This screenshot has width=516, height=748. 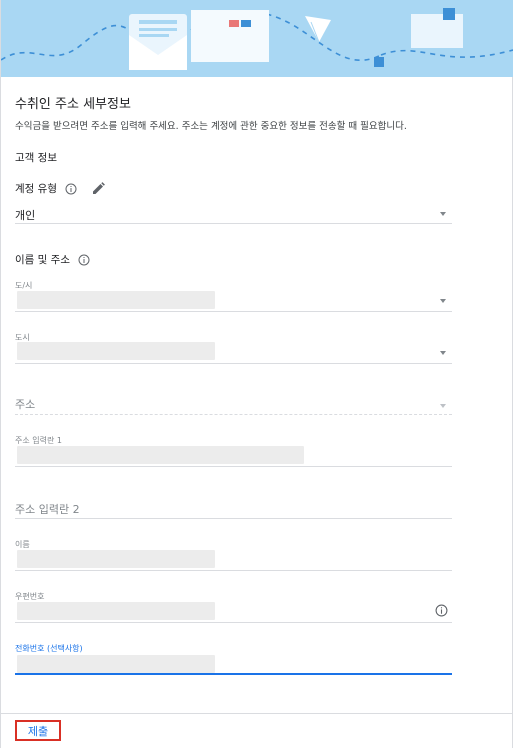 What do you see at coordinates (233, 414) in the screenshot?
I see `address-select` at bounding box center [233, 414].